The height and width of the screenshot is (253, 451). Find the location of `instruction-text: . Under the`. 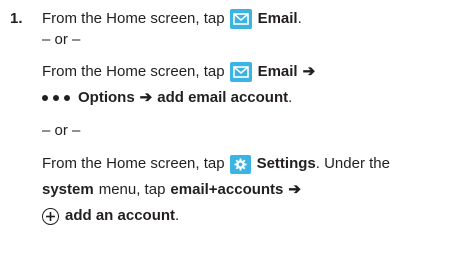

instruction-text: . Under the is located at coordinates (352, 163).